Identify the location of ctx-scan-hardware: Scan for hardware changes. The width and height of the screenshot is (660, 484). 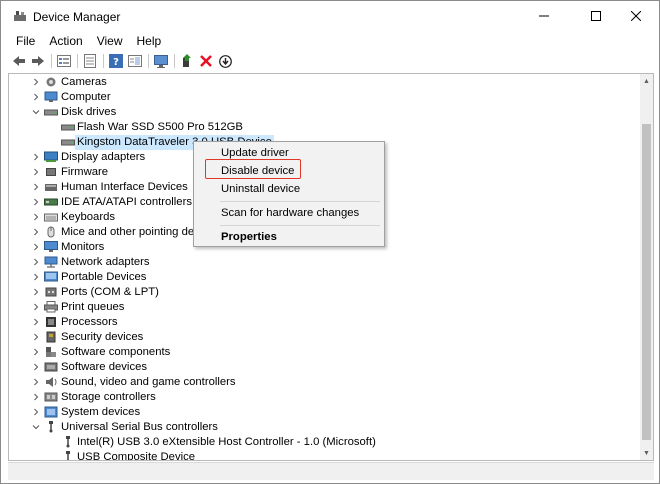
(289, 213).